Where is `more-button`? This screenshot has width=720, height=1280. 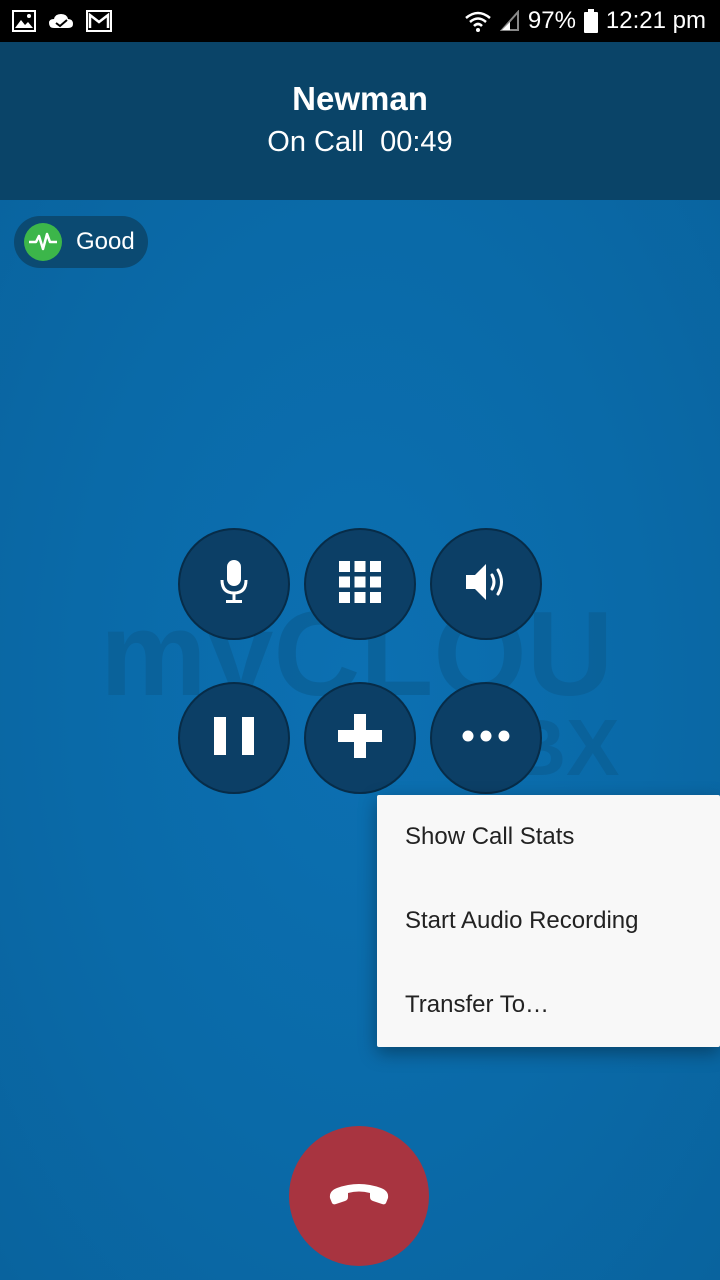
more-button is located at coordinates (486, 738).